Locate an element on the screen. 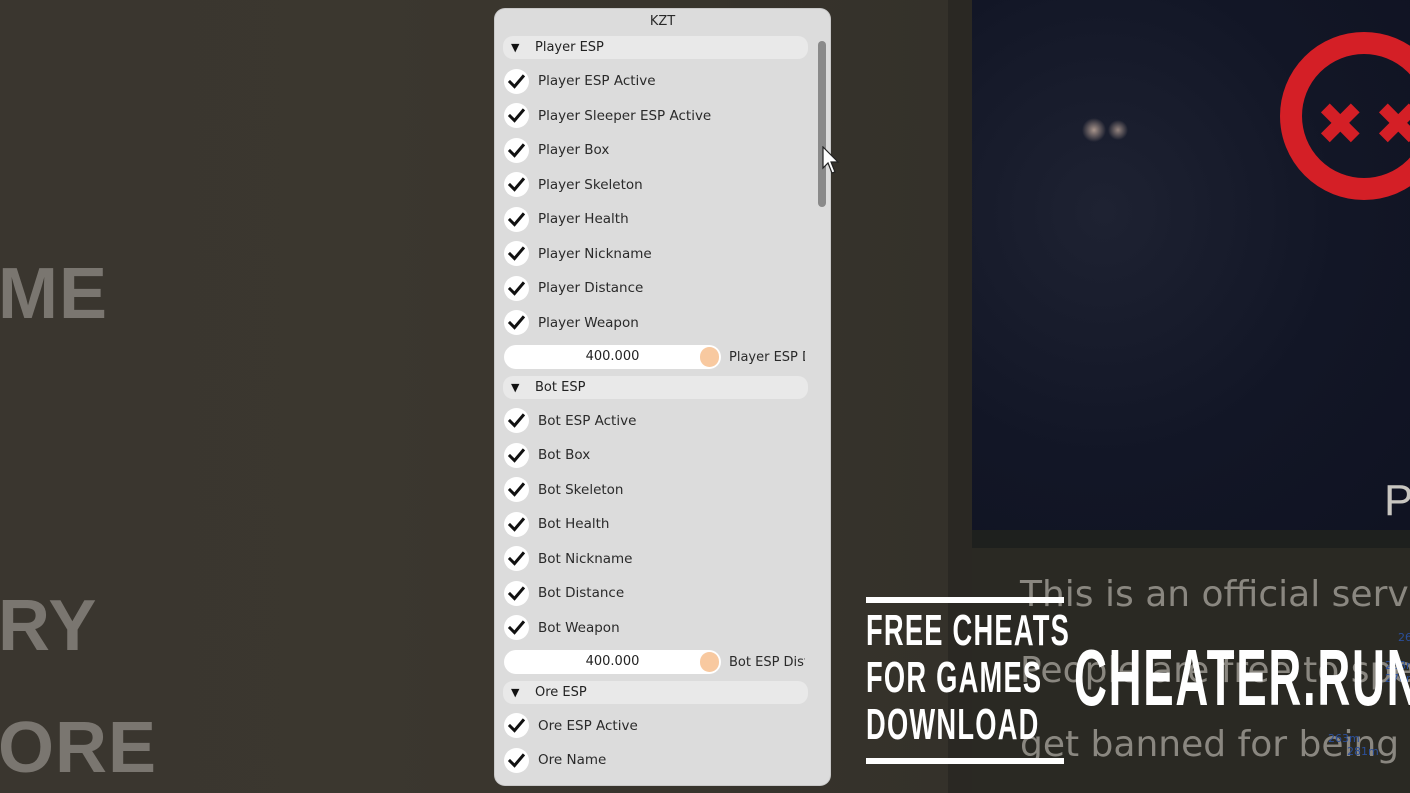 This screenshot has height=793, width=1410. checkbox-row: Player Health is located at coordinates (655, 219).